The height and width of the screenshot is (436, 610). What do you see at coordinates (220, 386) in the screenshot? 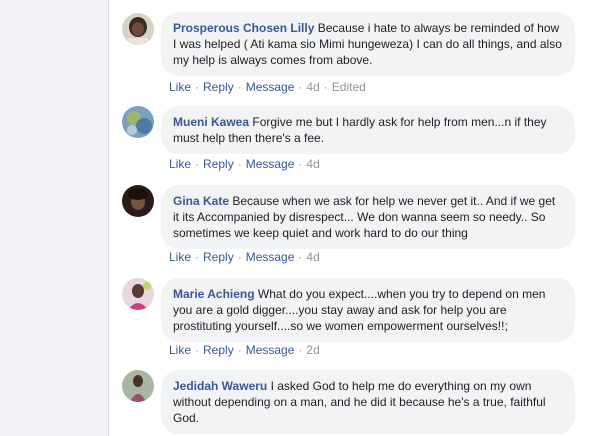
I see `comment-author: Jedidah Waweru` at bounding box center [220, 386].